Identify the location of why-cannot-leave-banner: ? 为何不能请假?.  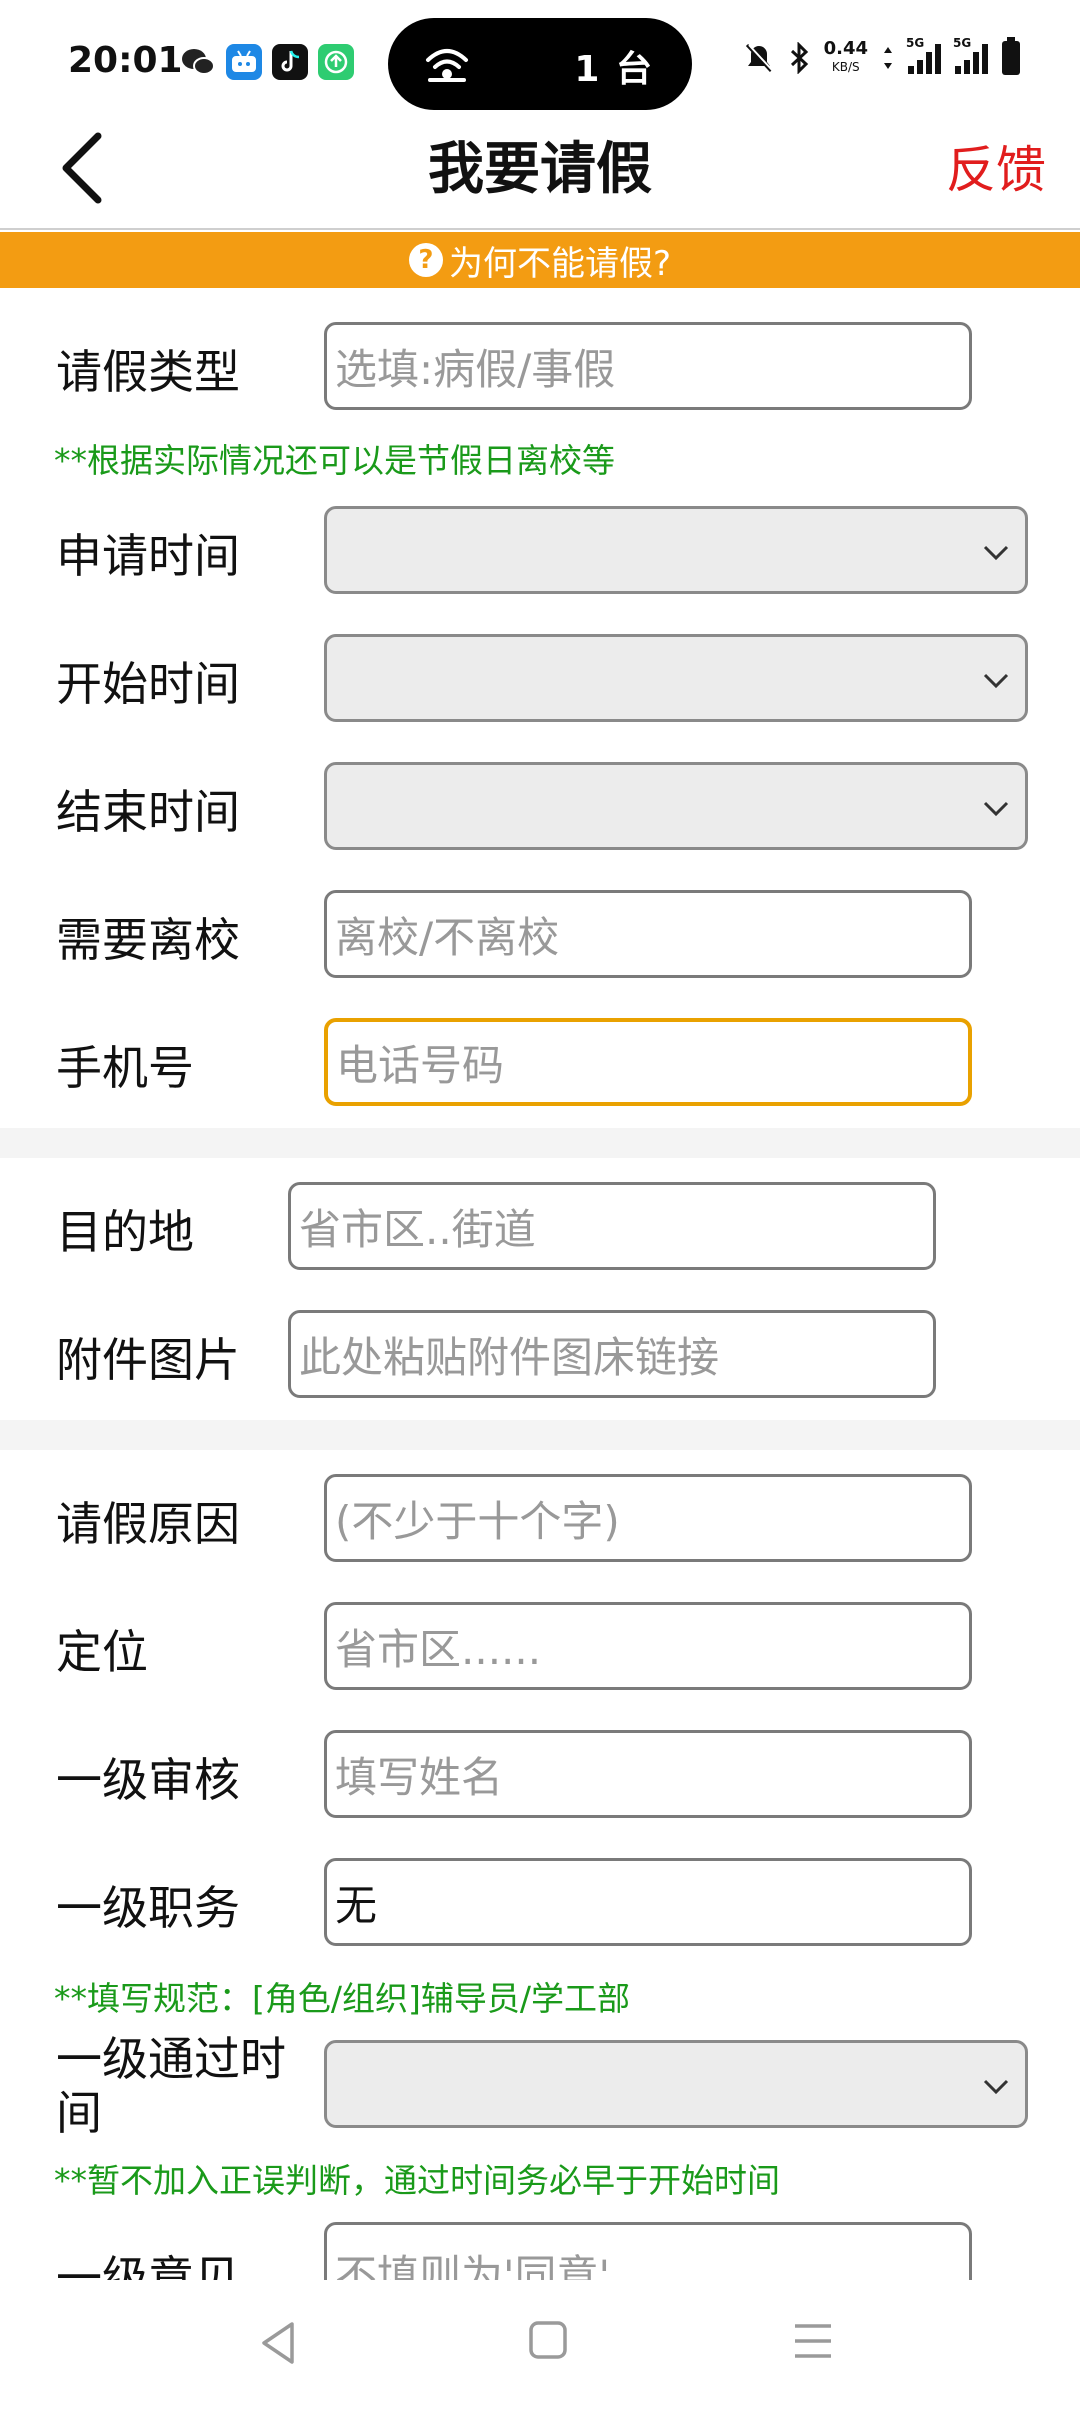
(540, 260).